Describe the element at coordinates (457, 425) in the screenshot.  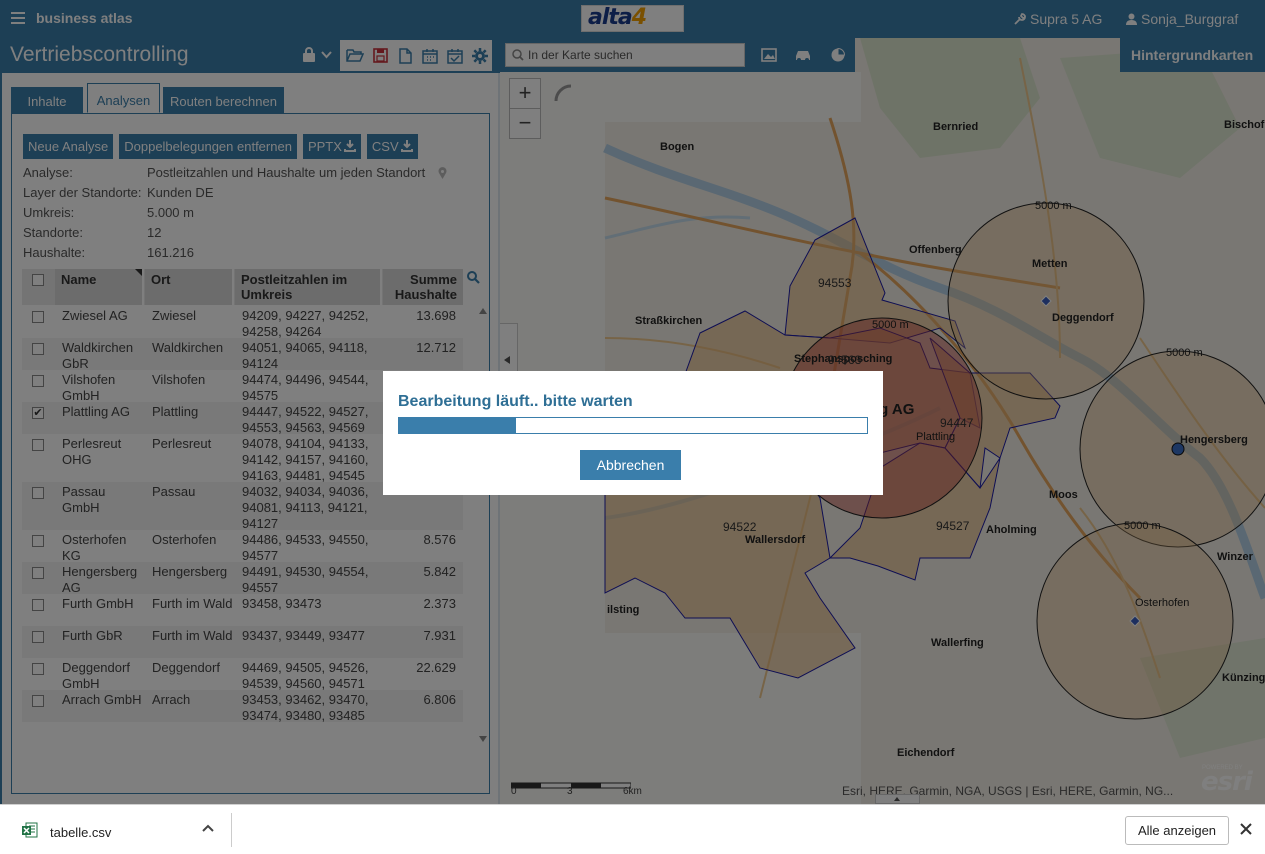
I see `progress-bar-fill` at that location.